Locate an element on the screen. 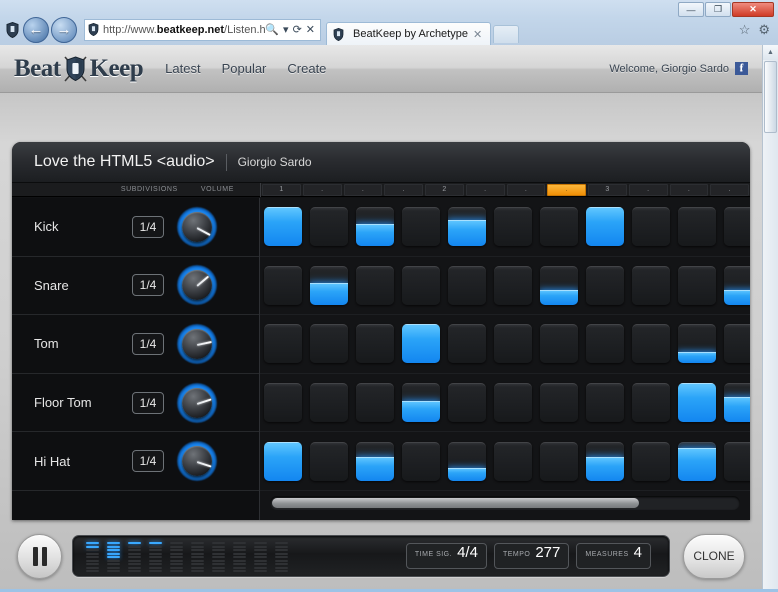 The width and height of the screenshot is (778, 592). refresh-icon: ⟳ is located at coordinates (297, 29).